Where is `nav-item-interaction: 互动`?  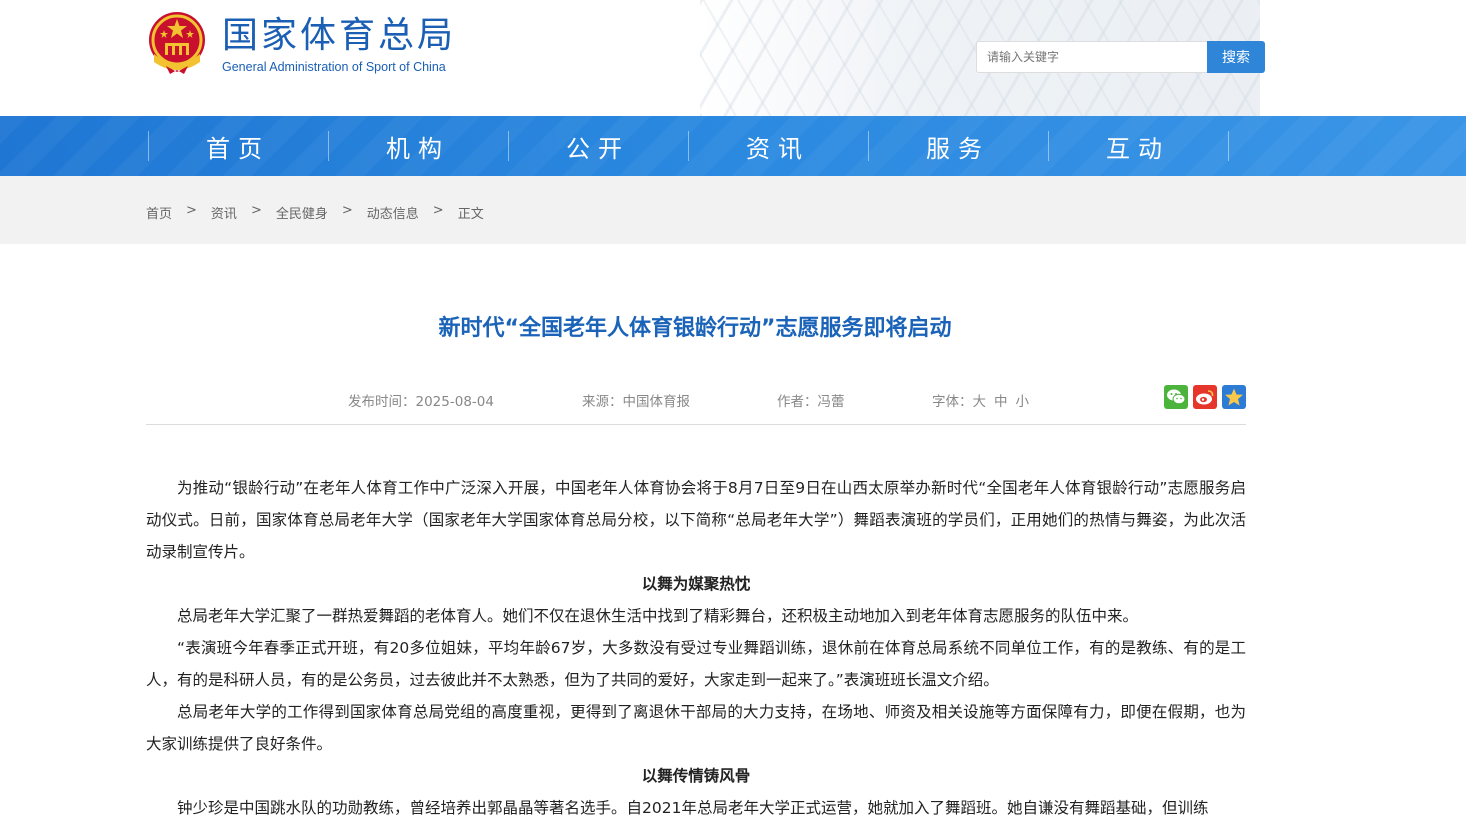
nav-item-interaction: 互动 is located at coordinates (1138, 146).